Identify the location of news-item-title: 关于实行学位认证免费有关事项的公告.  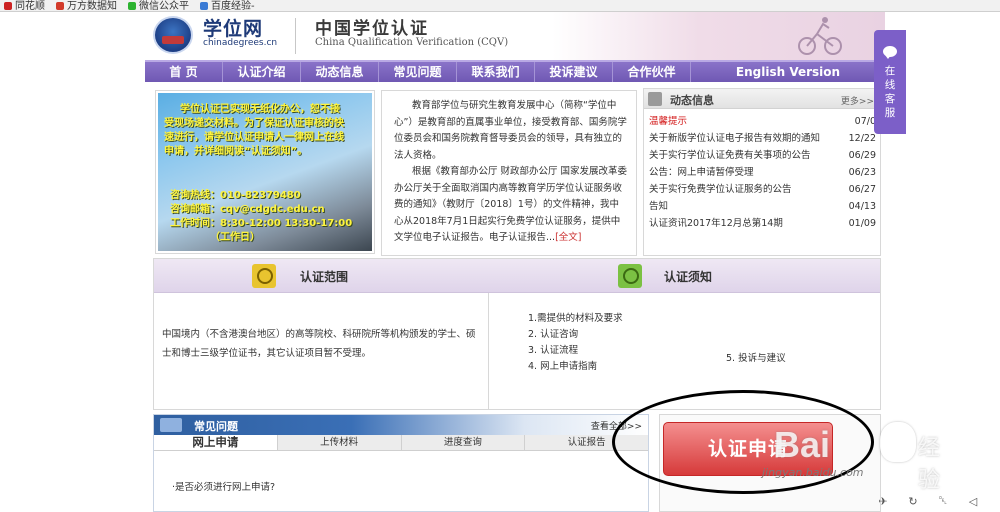
(730, 155).